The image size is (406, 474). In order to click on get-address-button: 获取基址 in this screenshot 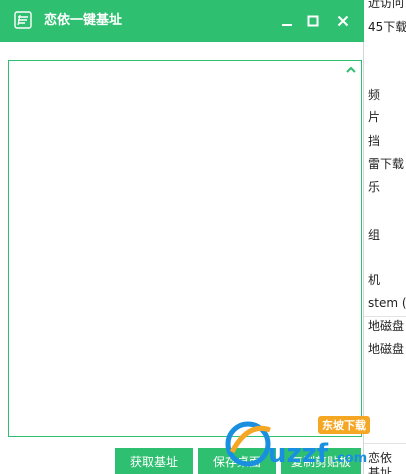, I will do `click(154, 461)`.